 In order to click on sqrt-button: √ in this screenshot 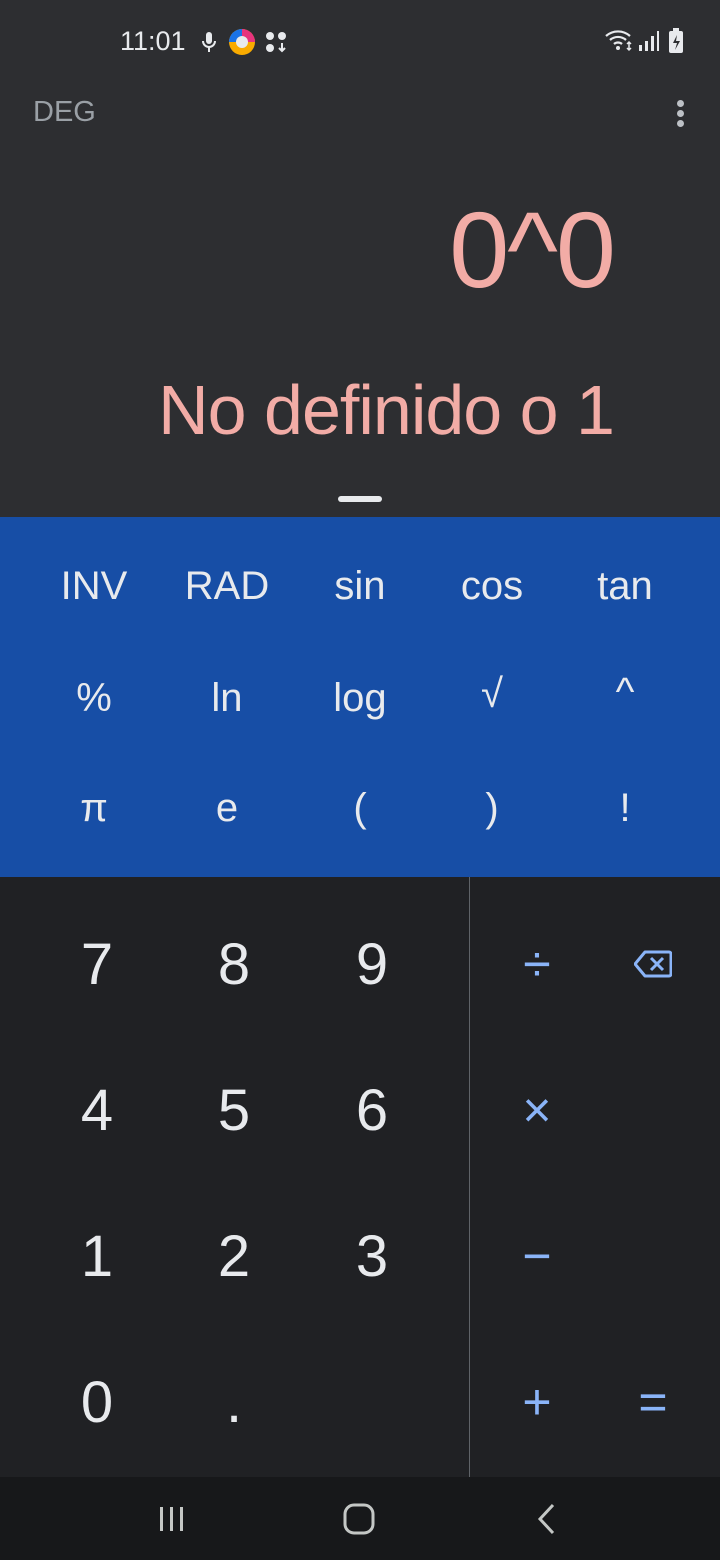, I will do `click(492, 694)`.